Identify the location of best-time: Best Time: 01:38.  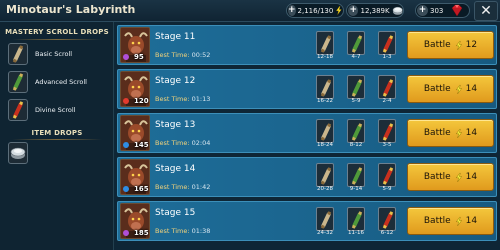
(182, 231).